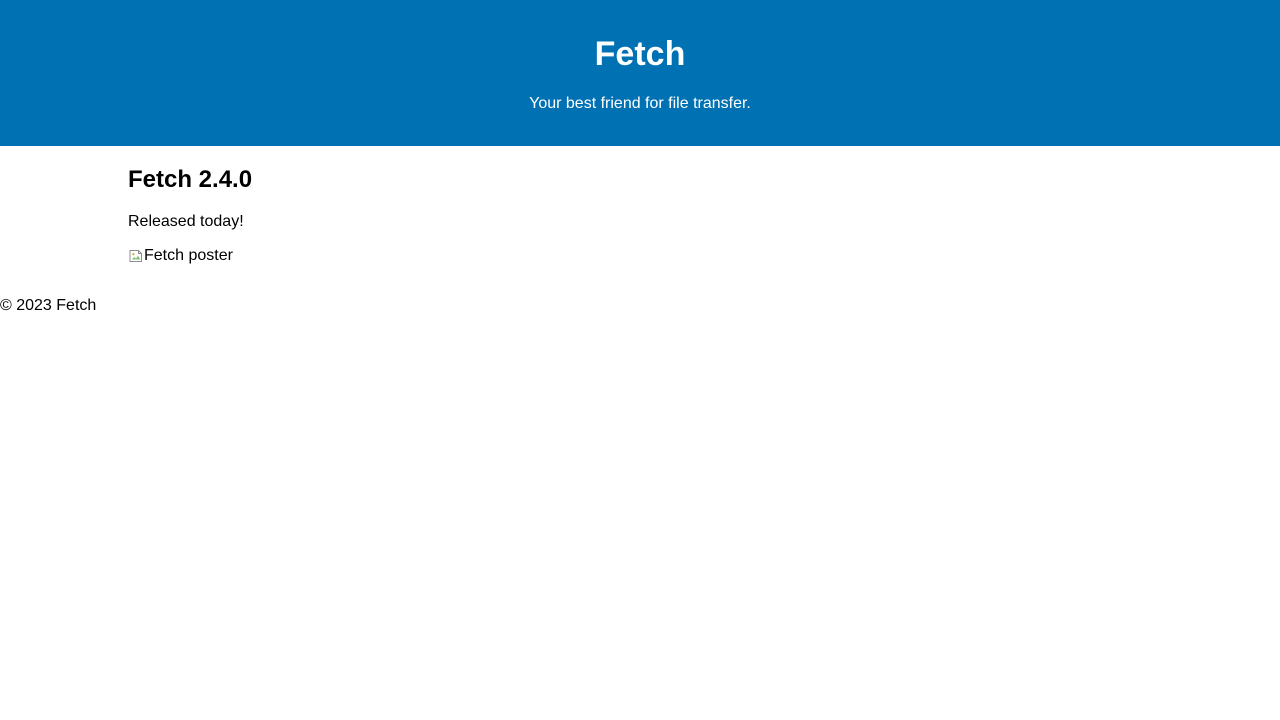 This screenshot has width=1280, height=720. Describe the element at coordinates (190, 179) in the screenshot. I see `release-title: Fetch 2.4.0` at that location.